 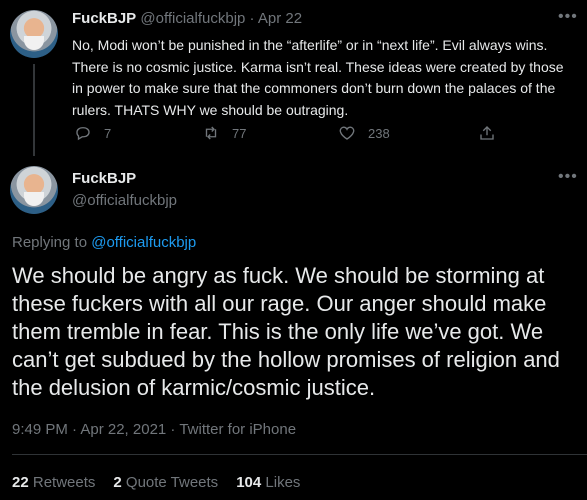 I want to click on retweet-button: 77, so click(x=224, y=133).